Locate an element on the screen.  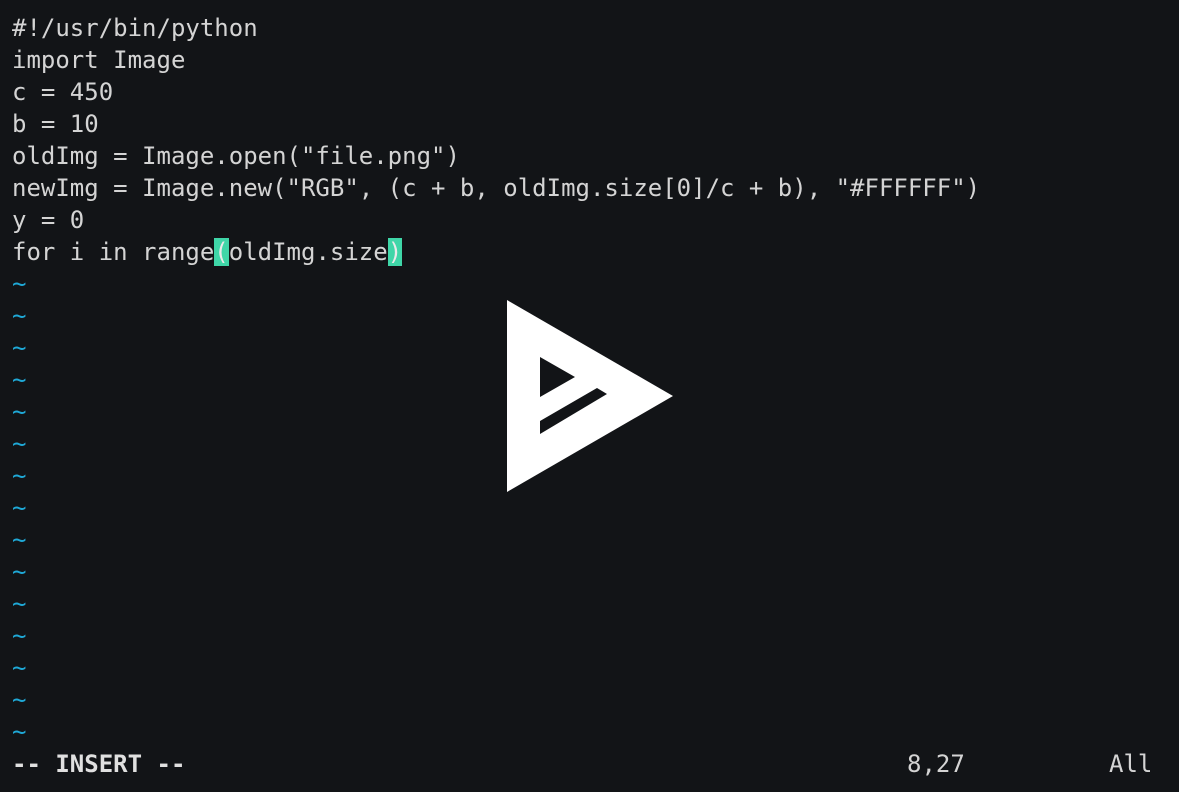
cursor-position: 8,27 is located at coordinates (936, 764).